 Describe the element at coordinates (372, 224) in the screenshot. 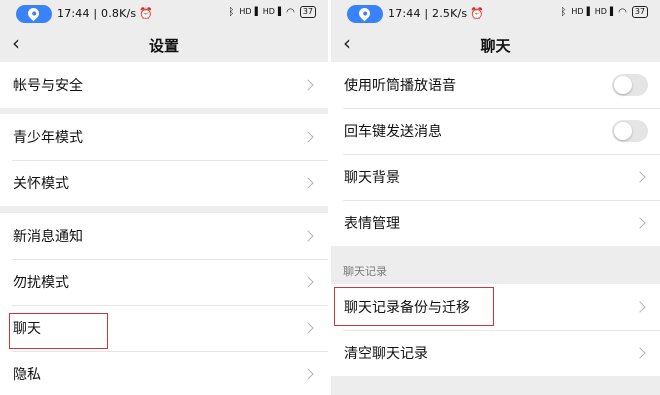

I see `setting-label: 表情管理` at that location.